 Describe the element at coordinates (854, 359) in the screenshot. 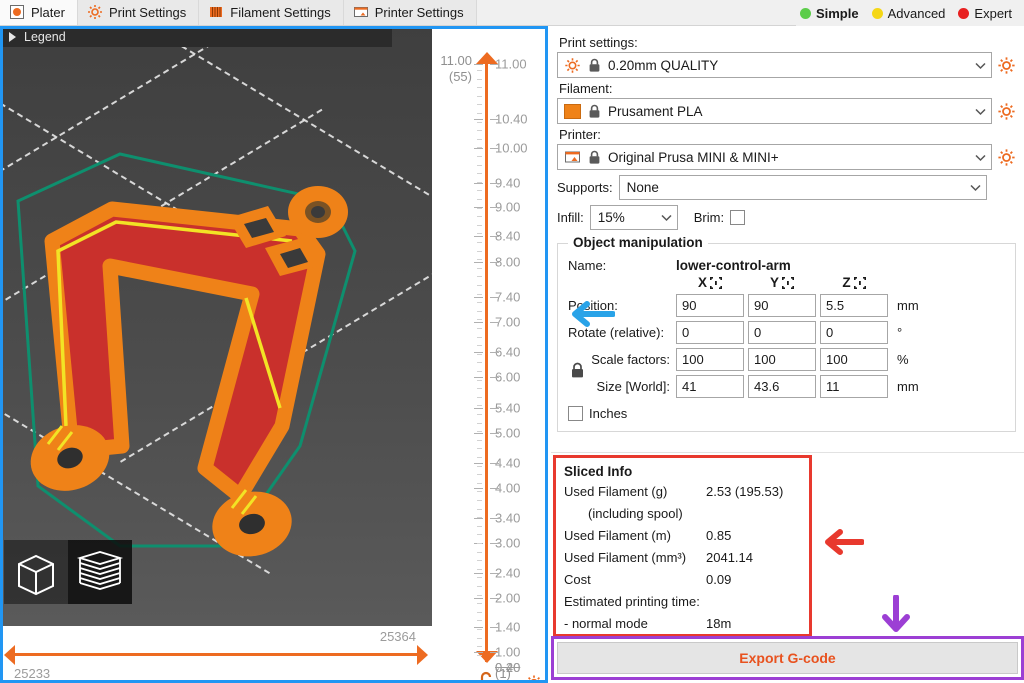

I see `scale-z-input: 100` at that location.